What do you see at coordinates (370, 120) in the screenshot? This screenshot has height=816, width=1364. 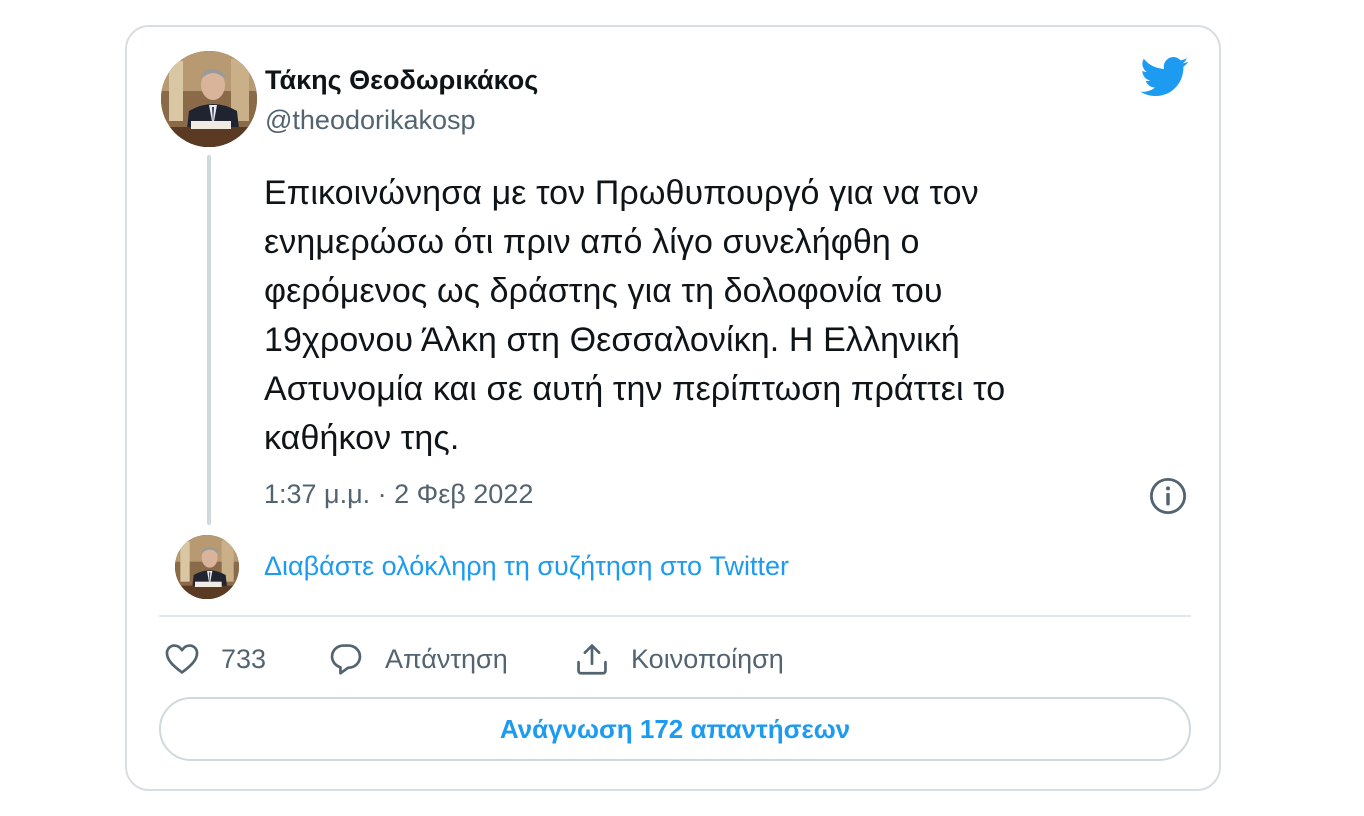 I see `author-handle: @theodorikakosp` at bounding box center [370, 120].